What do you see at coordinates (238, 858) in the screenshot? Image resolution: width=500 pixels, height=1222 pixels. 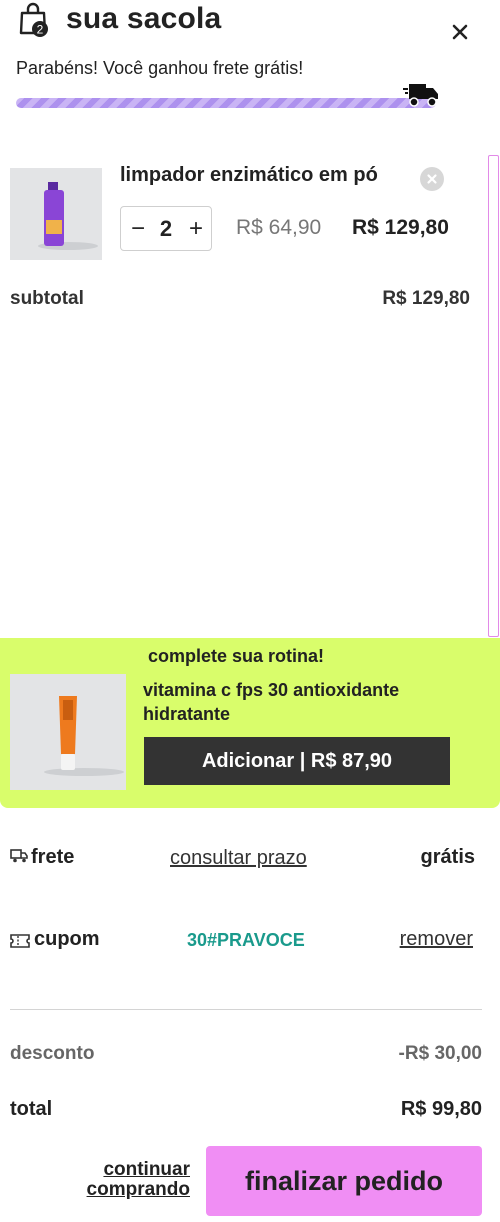 I see `check-delivery-time-link: consultar prazo` at bounding box center [238, 858].